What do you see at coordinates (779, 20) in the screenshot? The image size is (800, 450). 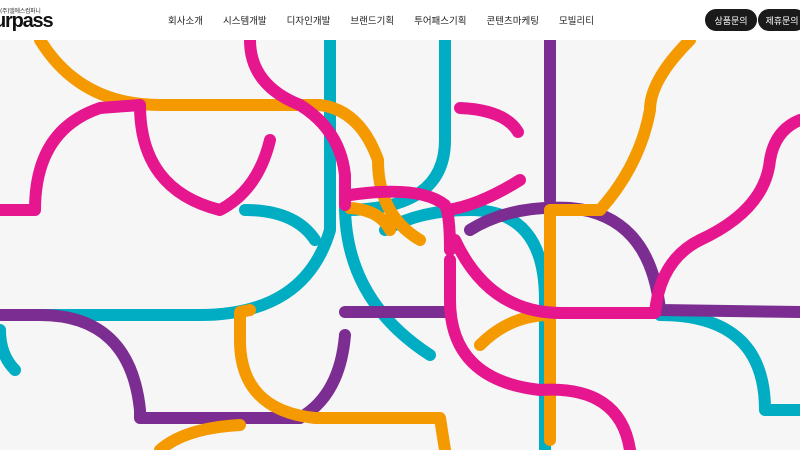 I see `partner-inquiry-button: 제휴문의` at bounding box center [779, 20].